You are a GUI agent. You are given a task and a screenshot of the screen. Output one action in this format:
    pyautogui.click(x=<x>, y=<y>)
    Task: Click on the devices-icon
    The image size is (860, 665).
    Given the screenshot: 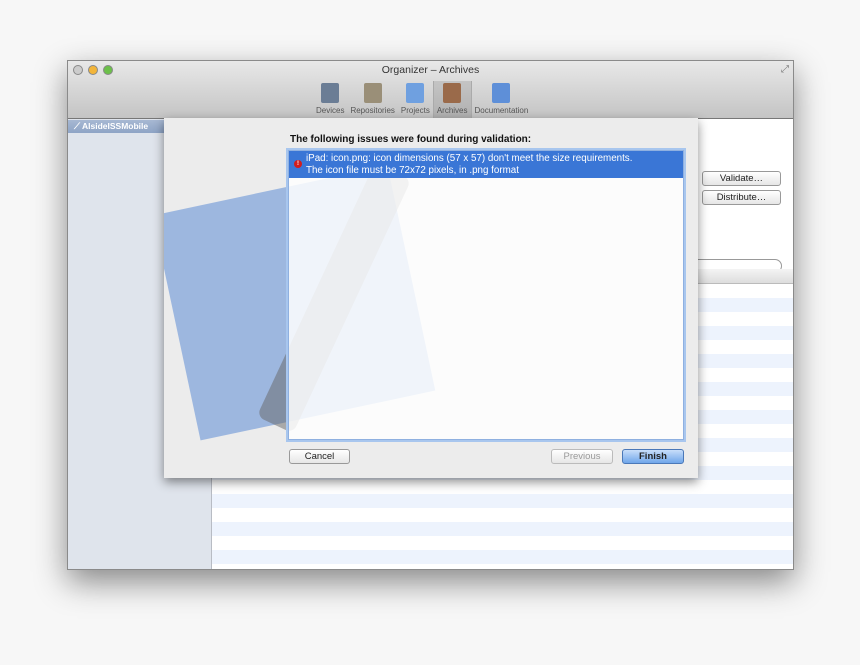 What is the action you would take?
    pyautogui.click(x=330, y=93)
    